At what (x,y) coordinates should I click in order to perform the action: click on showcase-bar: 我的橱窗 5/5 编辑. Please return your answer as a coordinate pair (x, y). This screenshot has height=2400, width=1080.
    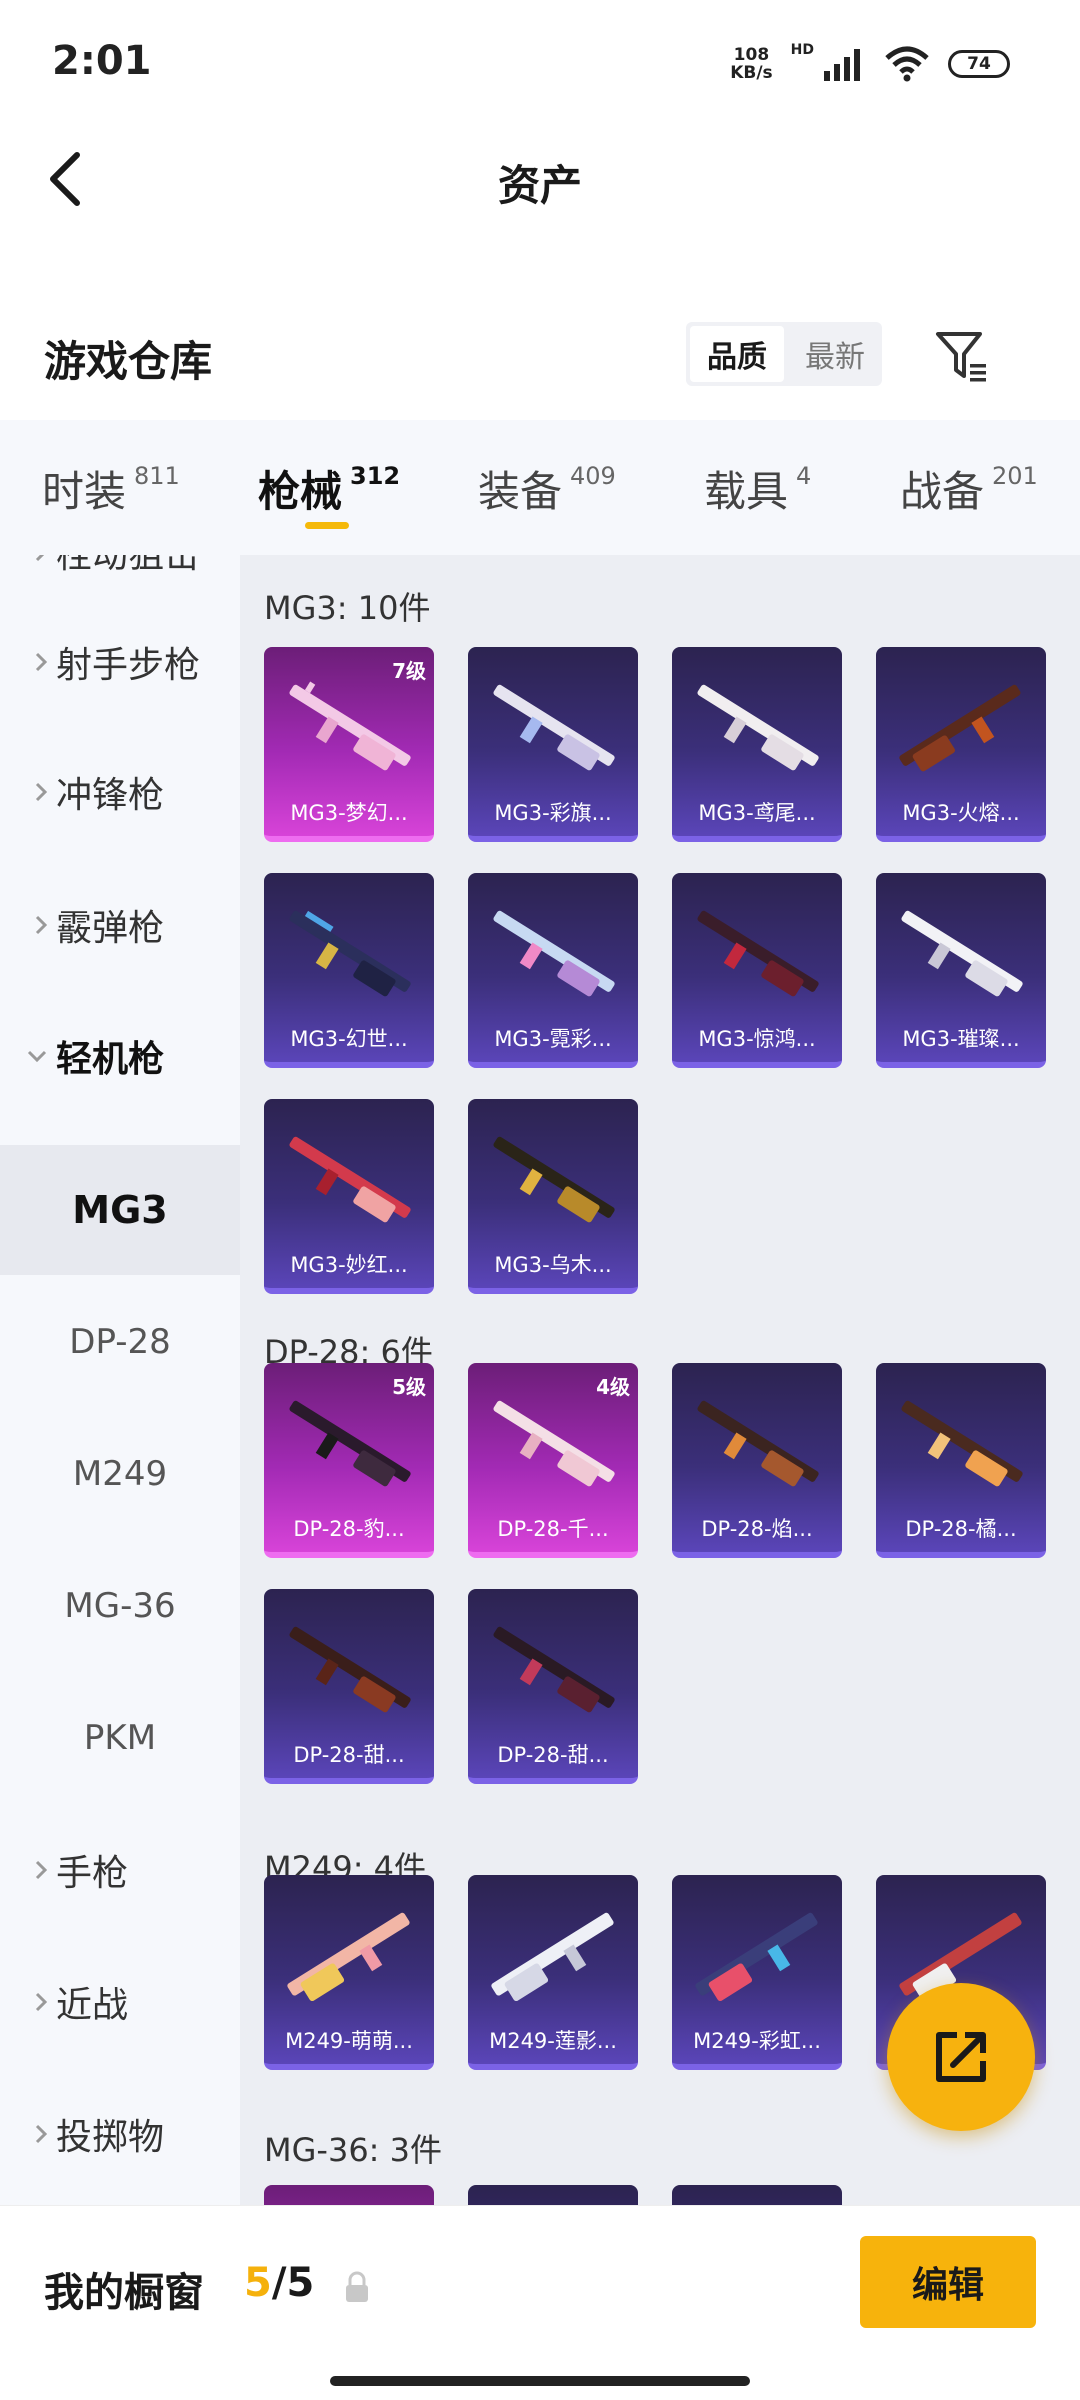
    Looking at the image, I should click on (540, 2302).